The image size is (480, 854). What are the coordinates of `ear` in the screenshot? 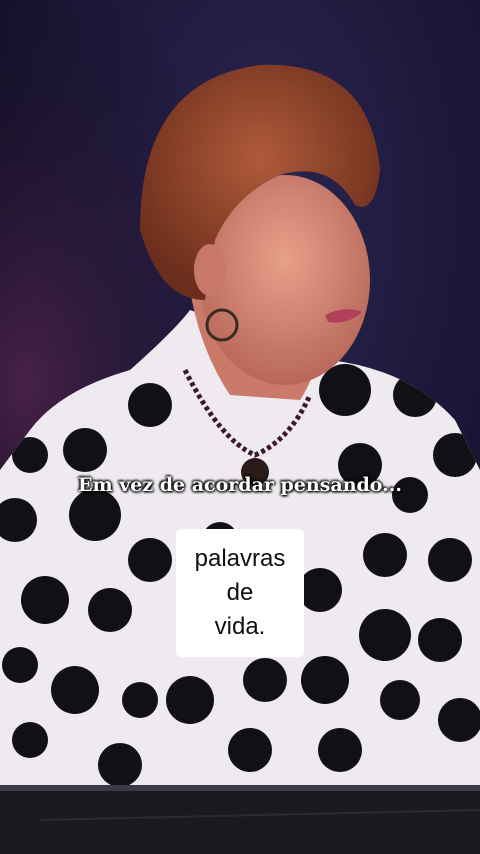 It's located at (210, 270).